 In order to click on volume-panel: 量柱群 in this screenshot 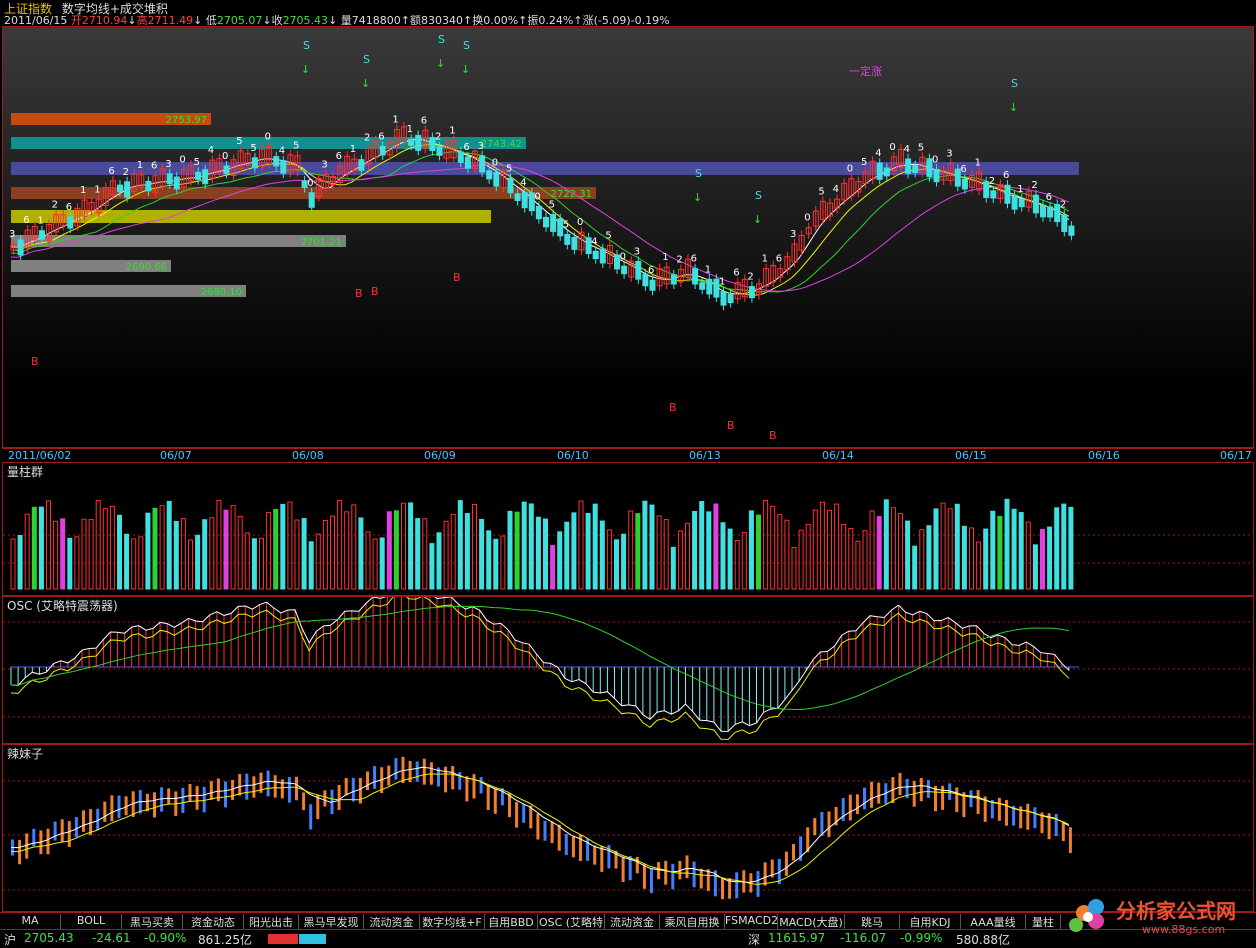, I will do `click(628, 529)`.